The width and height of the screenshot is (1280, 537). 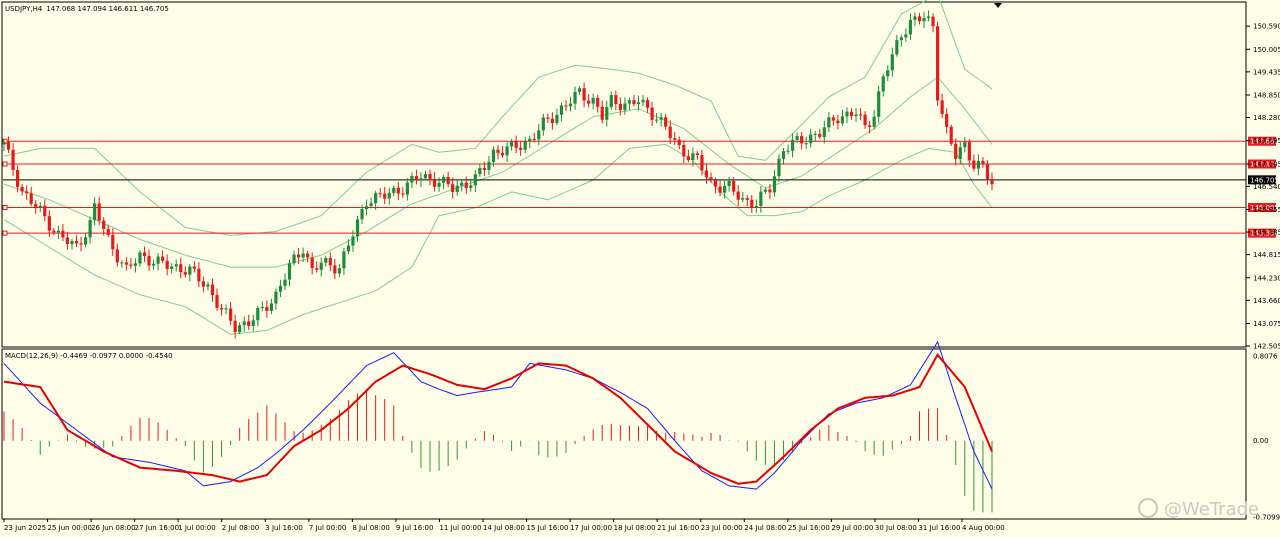 What do you see at coordinates (1266, 255) in the screenshot?
I see `price-tick-label: 144.815` at bounding box center [1266, 255].